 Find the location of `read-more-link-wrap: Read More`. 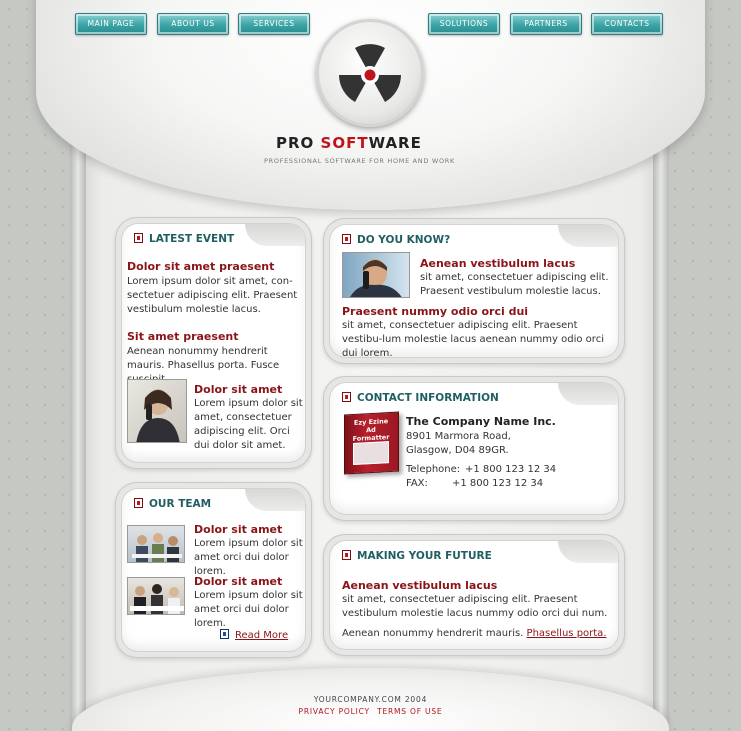

read-more-link-wrap: Read More is located at coordinates (254, 636).